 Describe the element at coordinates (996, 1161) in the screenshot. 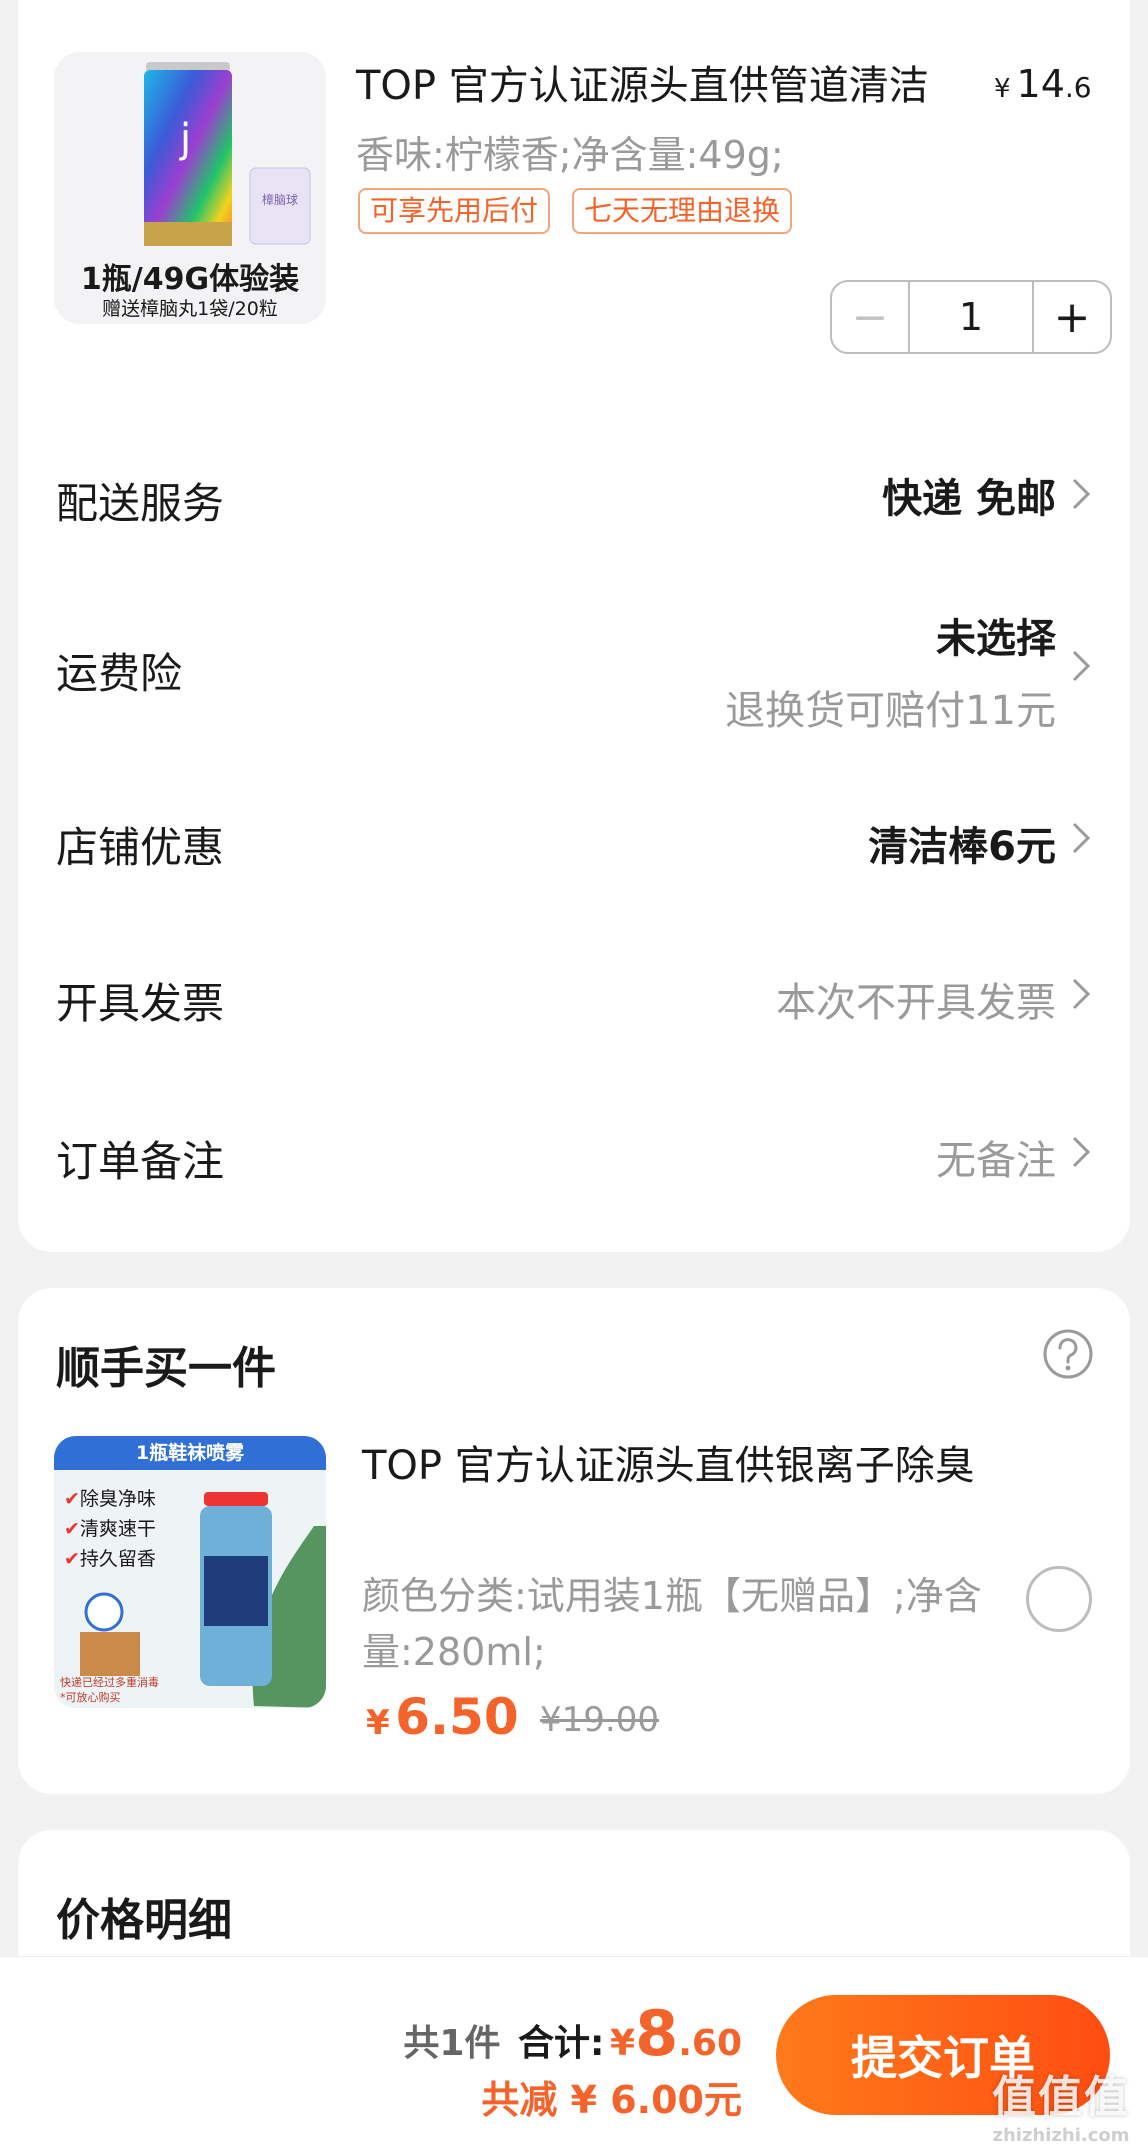

I see `row-note-value: 无备注` at that location.